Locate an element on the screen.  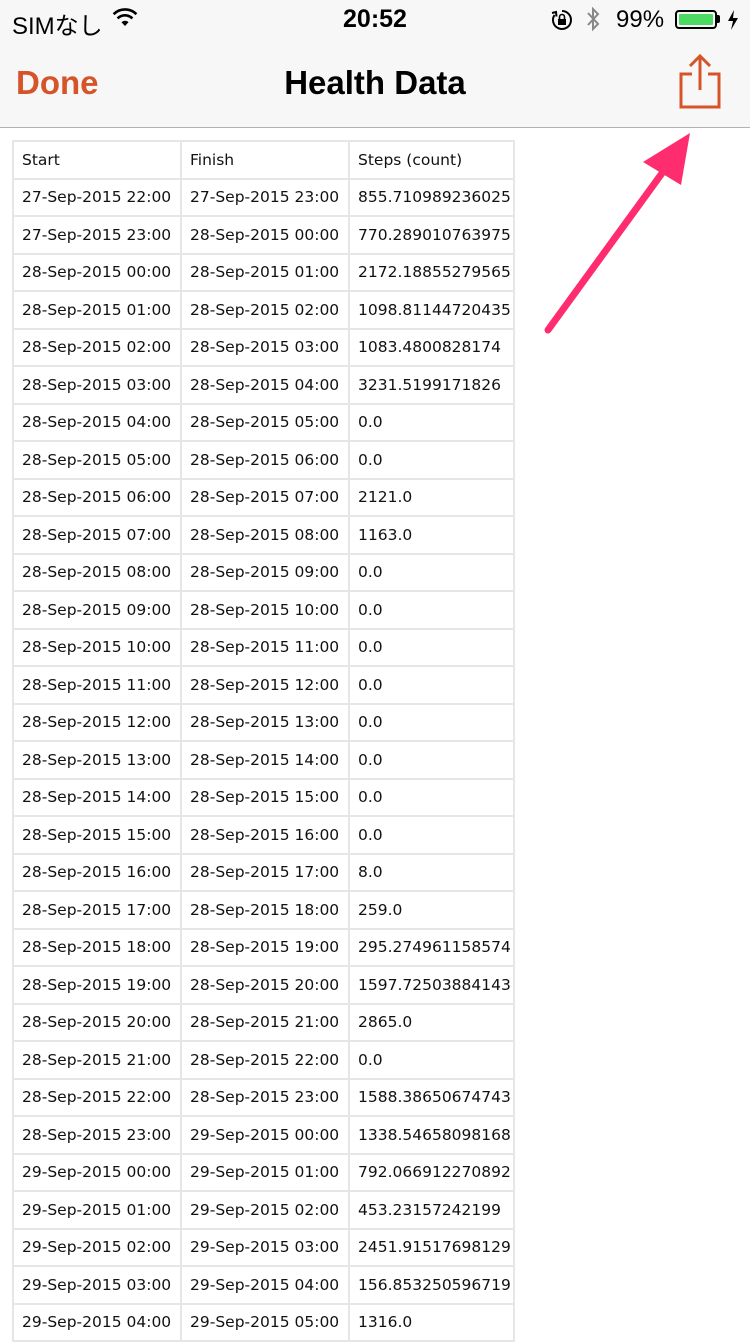
table-row: 28-Sep-2015 06:00 28-Sep-2015 07:00 2121.0 is located at coordinates (263, 497).